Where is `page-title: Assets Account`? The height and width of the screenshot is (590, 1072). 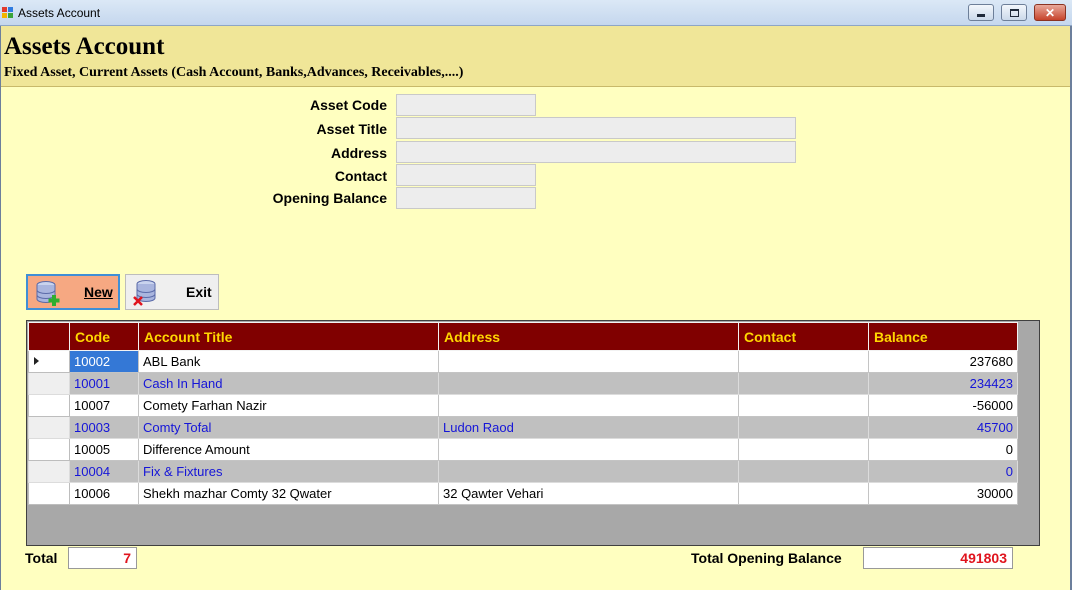 page-title: Assets Account is located at coordinates (84, 46).